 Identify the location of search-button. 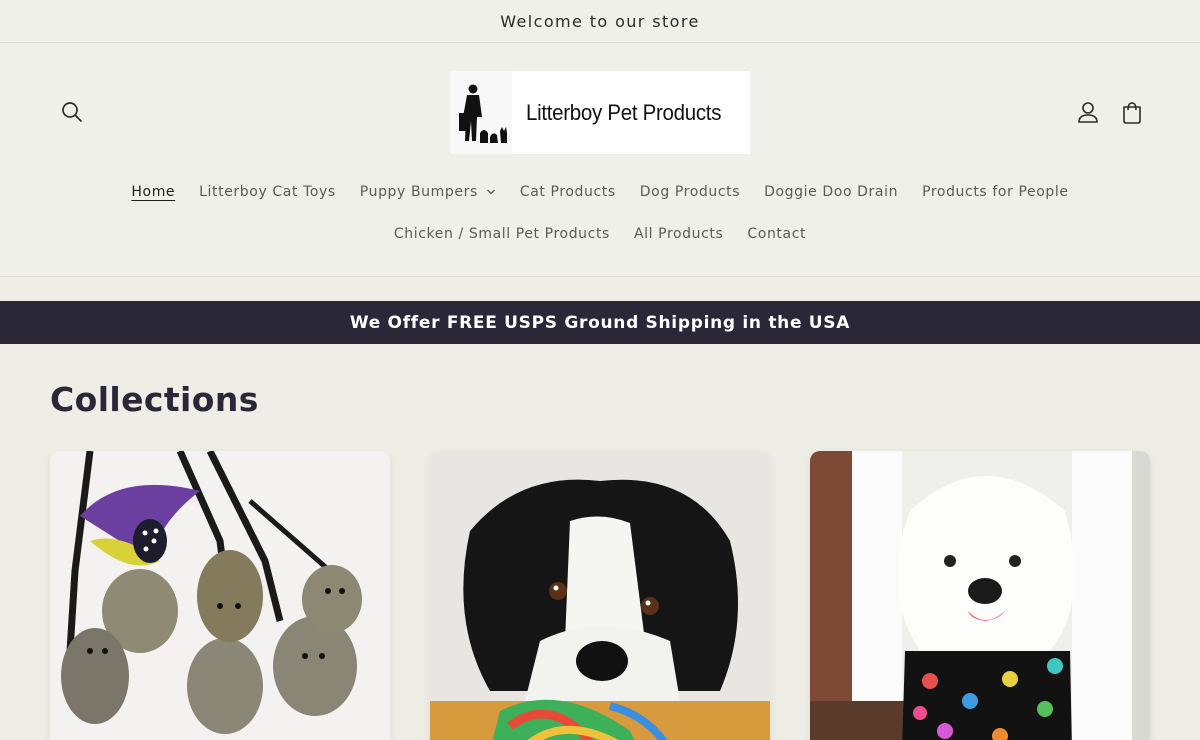
(72, 112).